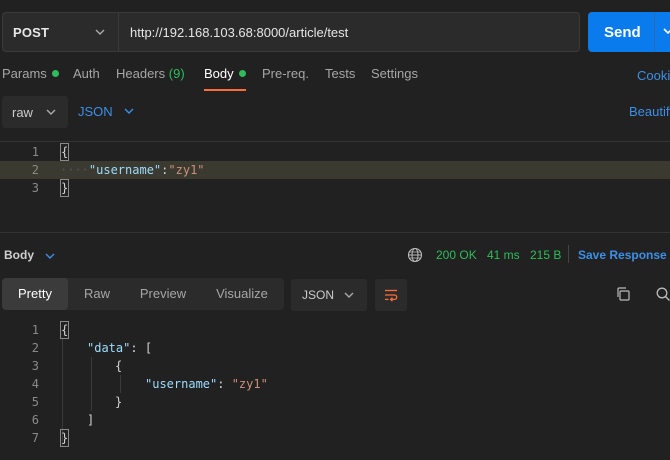 Image resolution: width=670 pixels, height=460 pixels. What do you see at coordinates (415, 255) in the screenshot?
I see `globe-icon` at bounding box center [415, 255].